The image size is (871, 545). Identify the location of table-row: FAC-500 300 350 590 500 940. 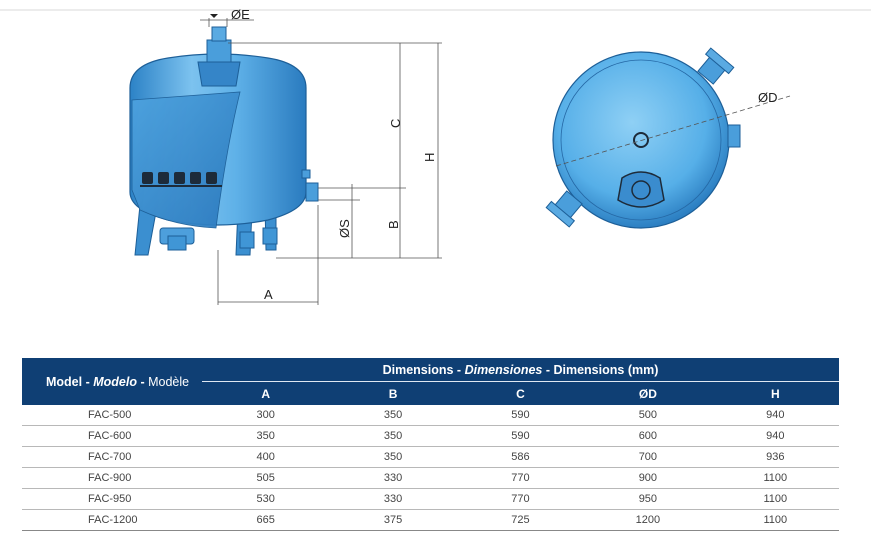
(430, 415).